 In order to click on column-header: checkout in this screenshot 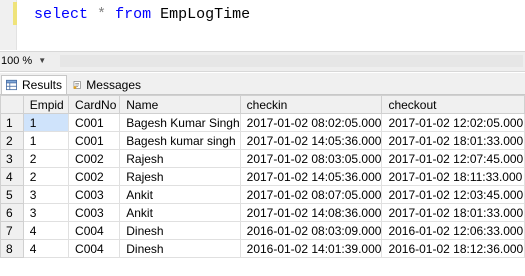, I will do `click(453, 104)`.